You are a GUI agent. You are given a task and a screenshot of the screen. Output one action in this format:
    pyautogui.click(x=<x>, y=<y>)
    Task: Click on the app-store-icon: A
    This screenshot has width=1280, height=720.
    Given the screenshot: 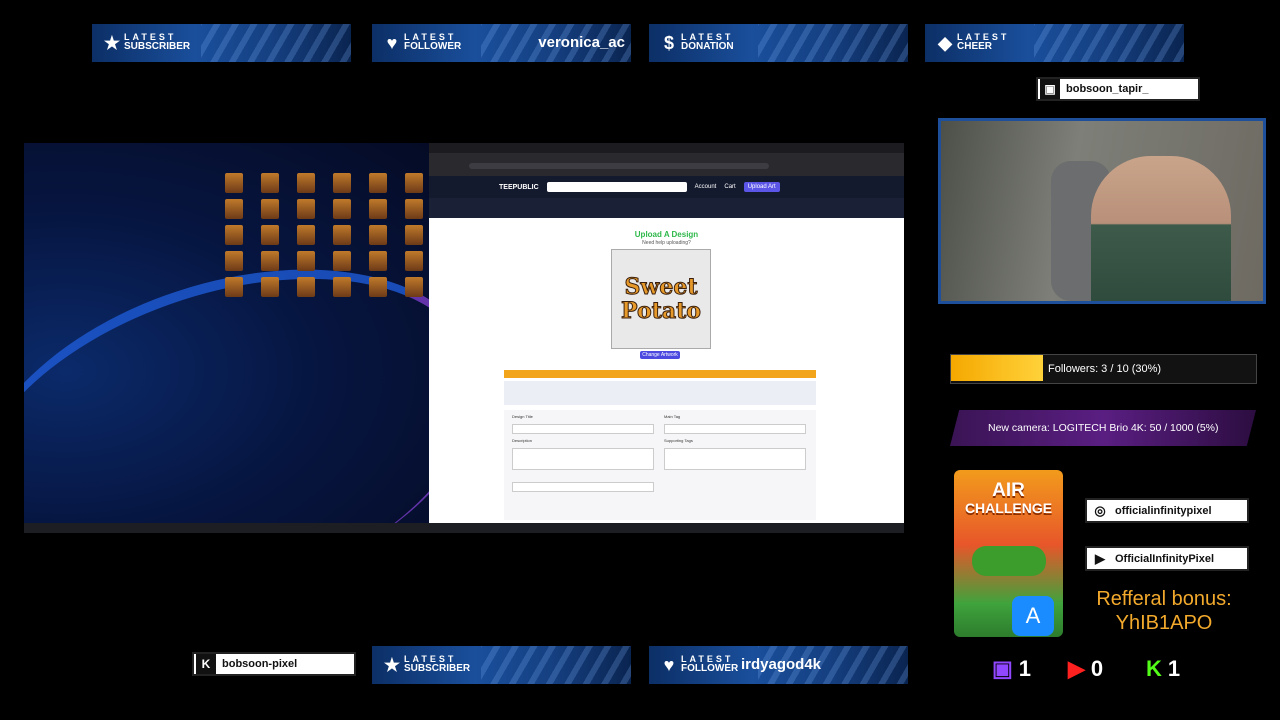 What is the action you would take?
    pyautogui.click(x=1033, y=616)
    